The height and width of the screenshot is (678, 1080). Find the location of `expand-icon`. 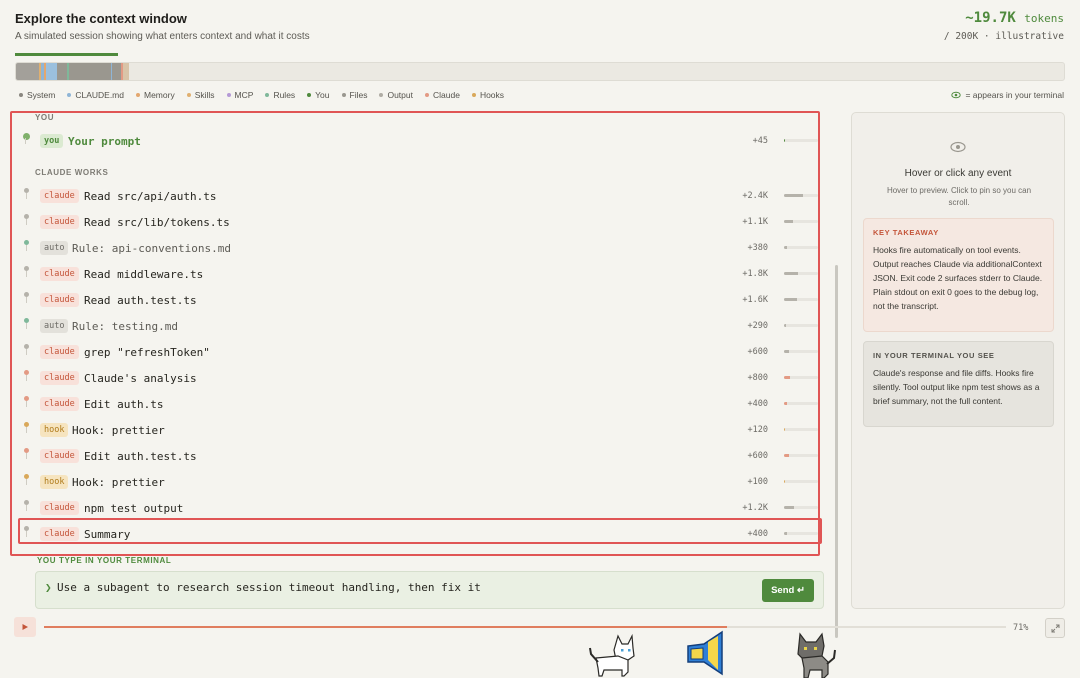

expand-icon is located at coordinates (1055, 628).